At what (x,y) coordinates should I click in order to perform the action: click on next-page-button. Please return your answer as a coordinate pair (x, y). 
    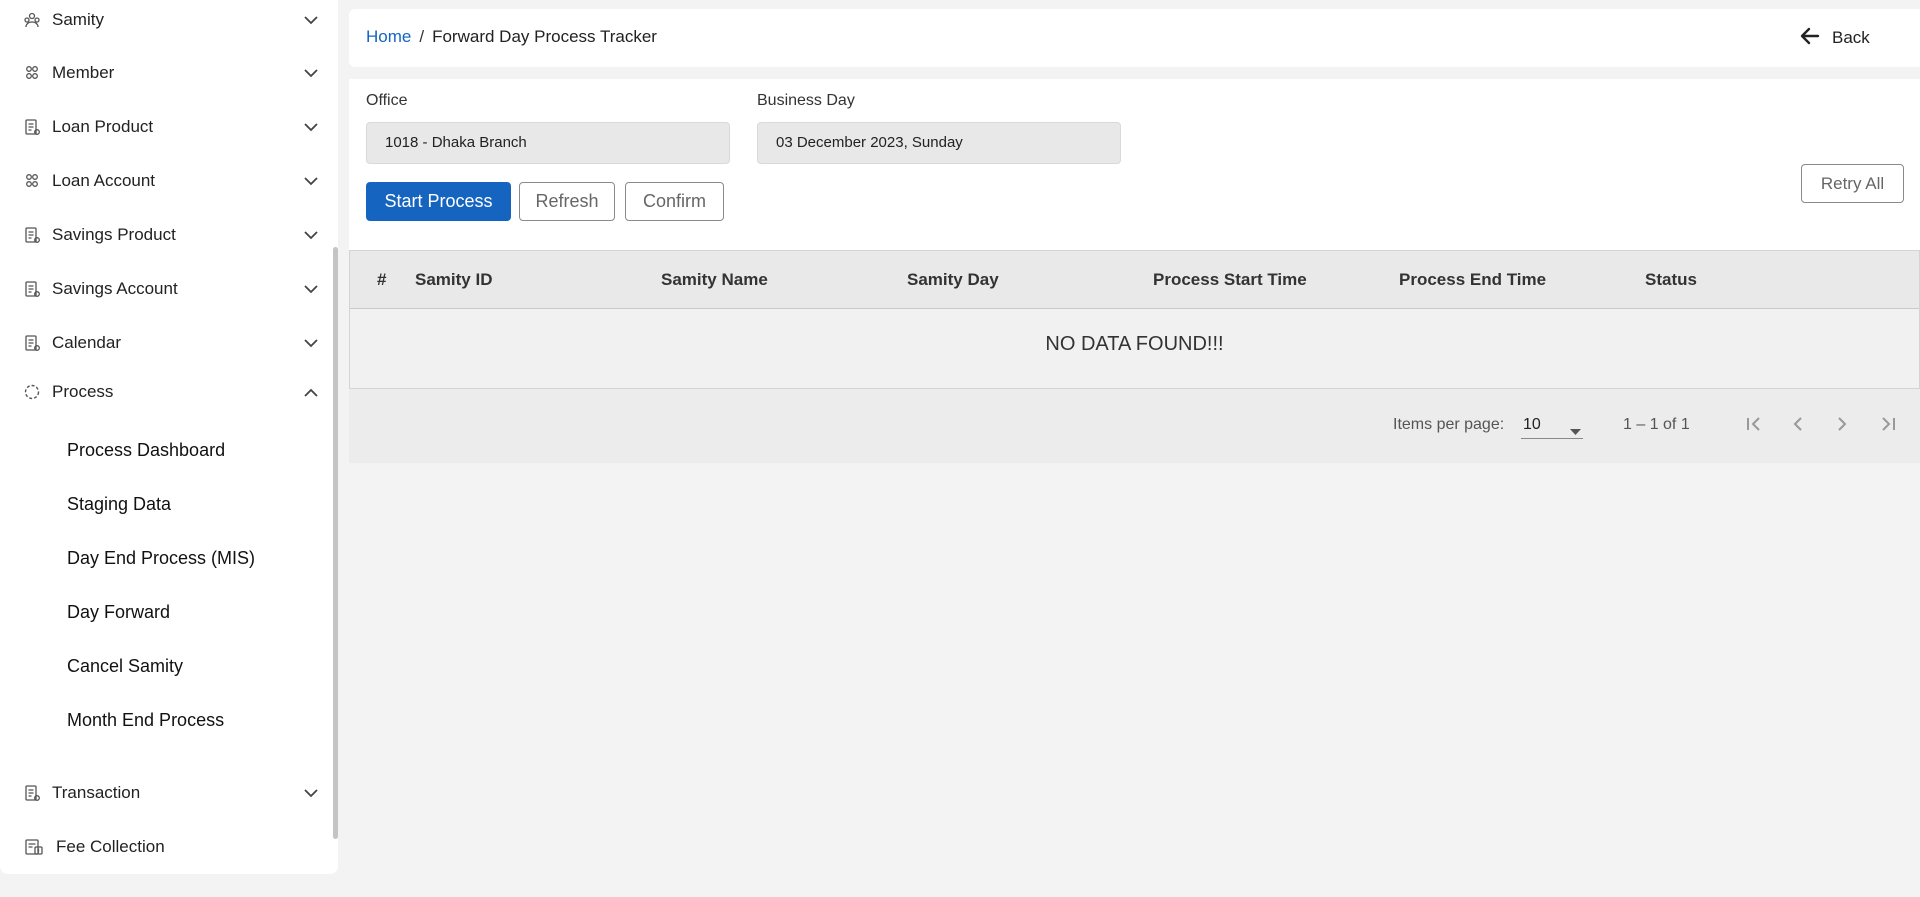
    Looking at the image, I should click on (1842, 426).